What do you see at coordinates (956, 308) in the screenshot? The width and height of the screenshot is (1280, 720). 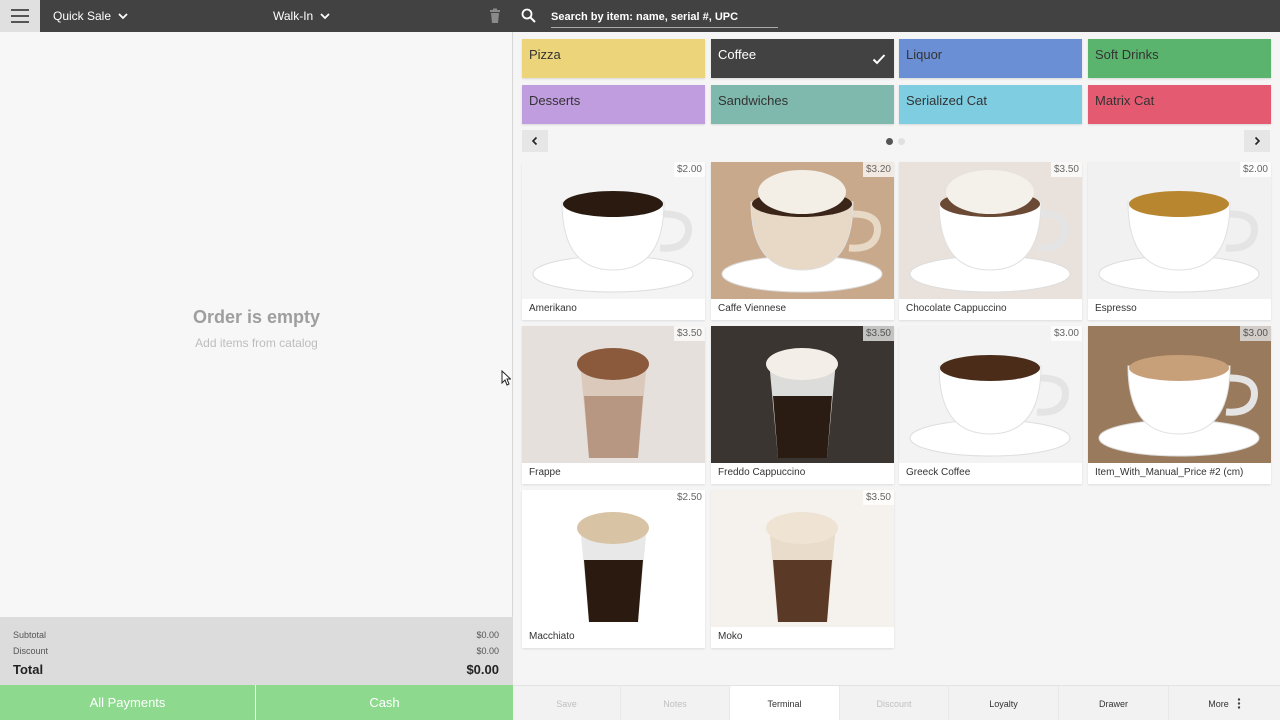 I see `item-name: Chocolate Cappuccino` at bounding box center [956, 308].